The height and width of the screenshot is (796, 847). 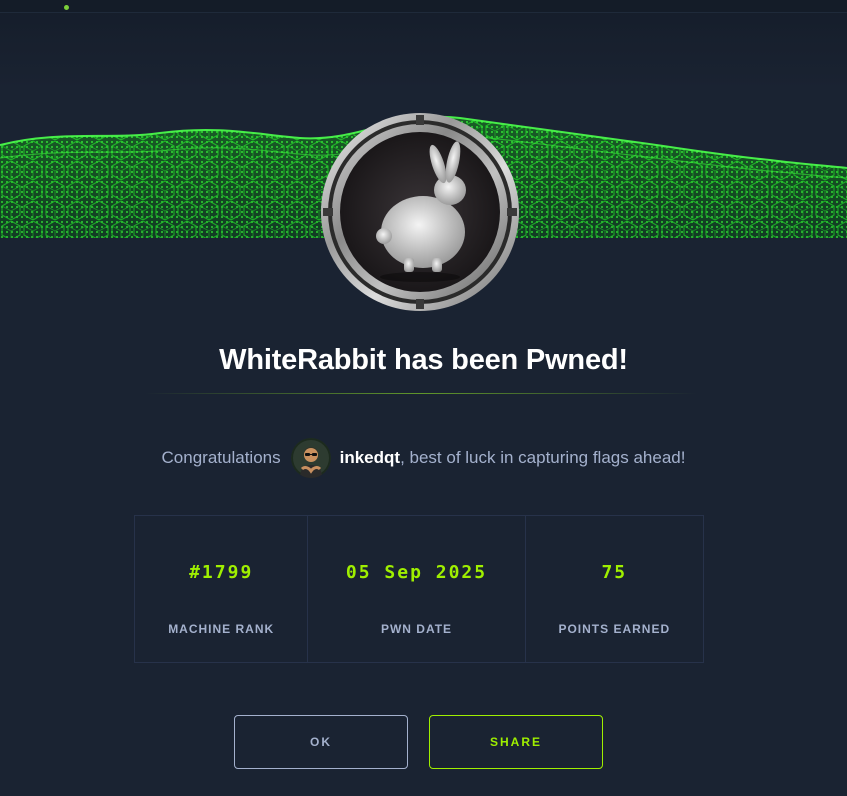 I want to click on avatar-image, so click(x=310, y=458).